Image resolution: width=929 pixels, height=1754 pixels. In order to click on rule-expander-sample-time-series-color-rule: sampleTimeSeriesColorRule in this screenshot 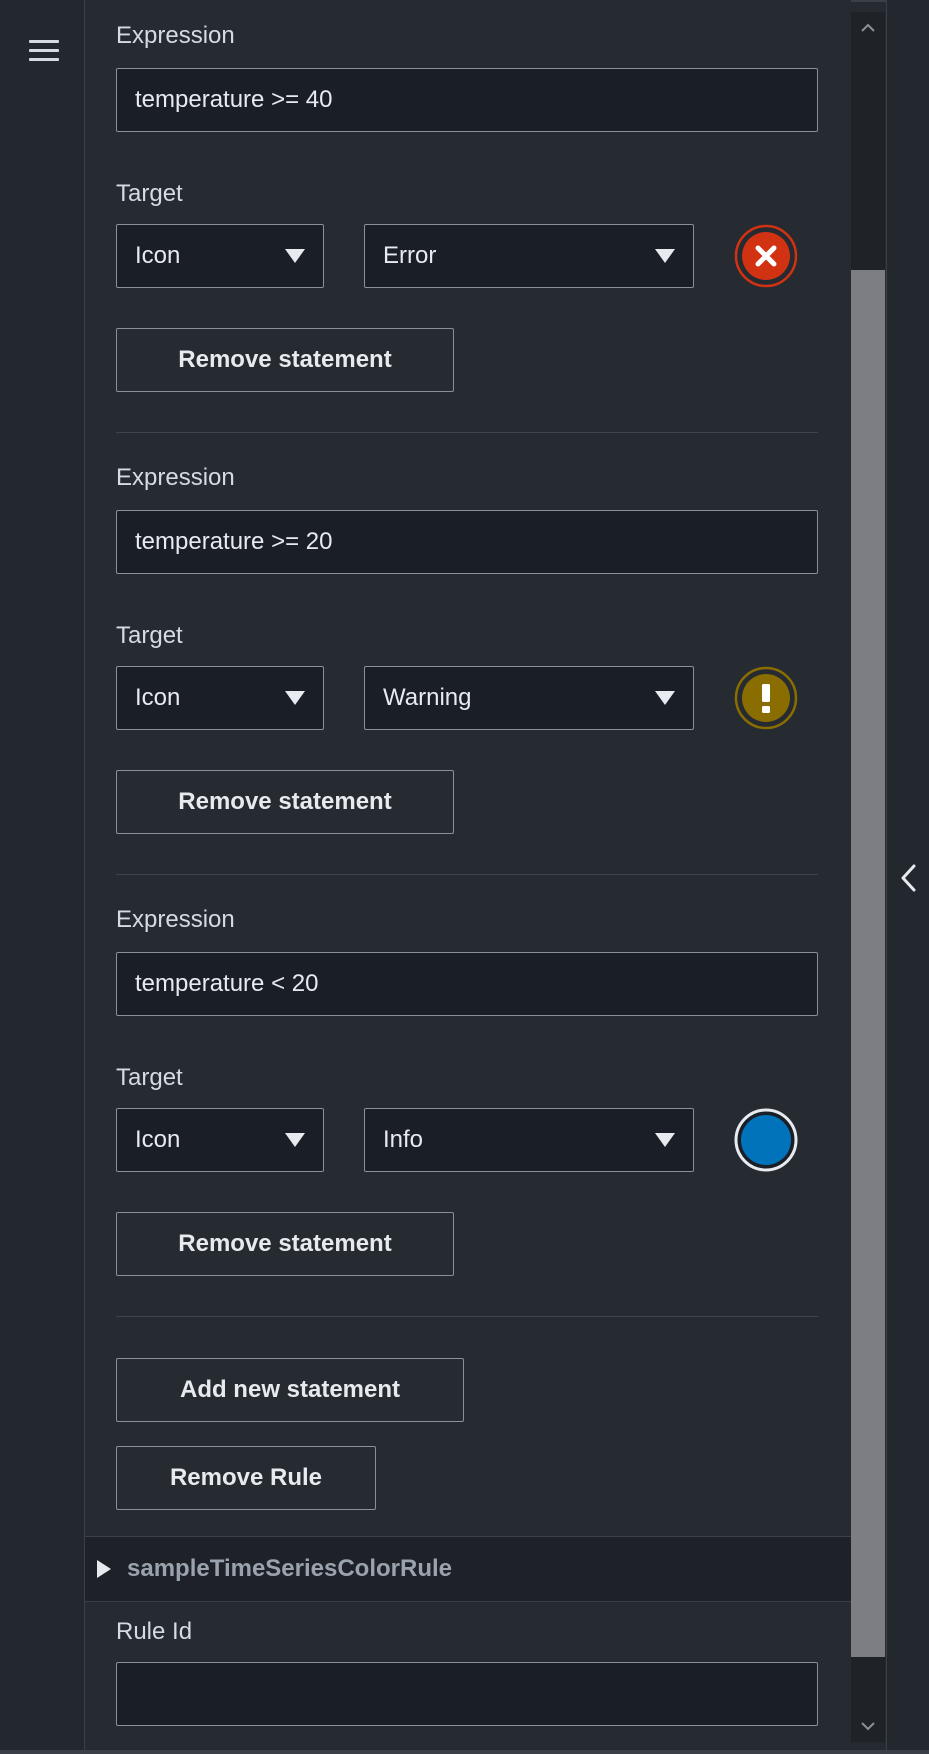, I will do `click(468, 1569)`.